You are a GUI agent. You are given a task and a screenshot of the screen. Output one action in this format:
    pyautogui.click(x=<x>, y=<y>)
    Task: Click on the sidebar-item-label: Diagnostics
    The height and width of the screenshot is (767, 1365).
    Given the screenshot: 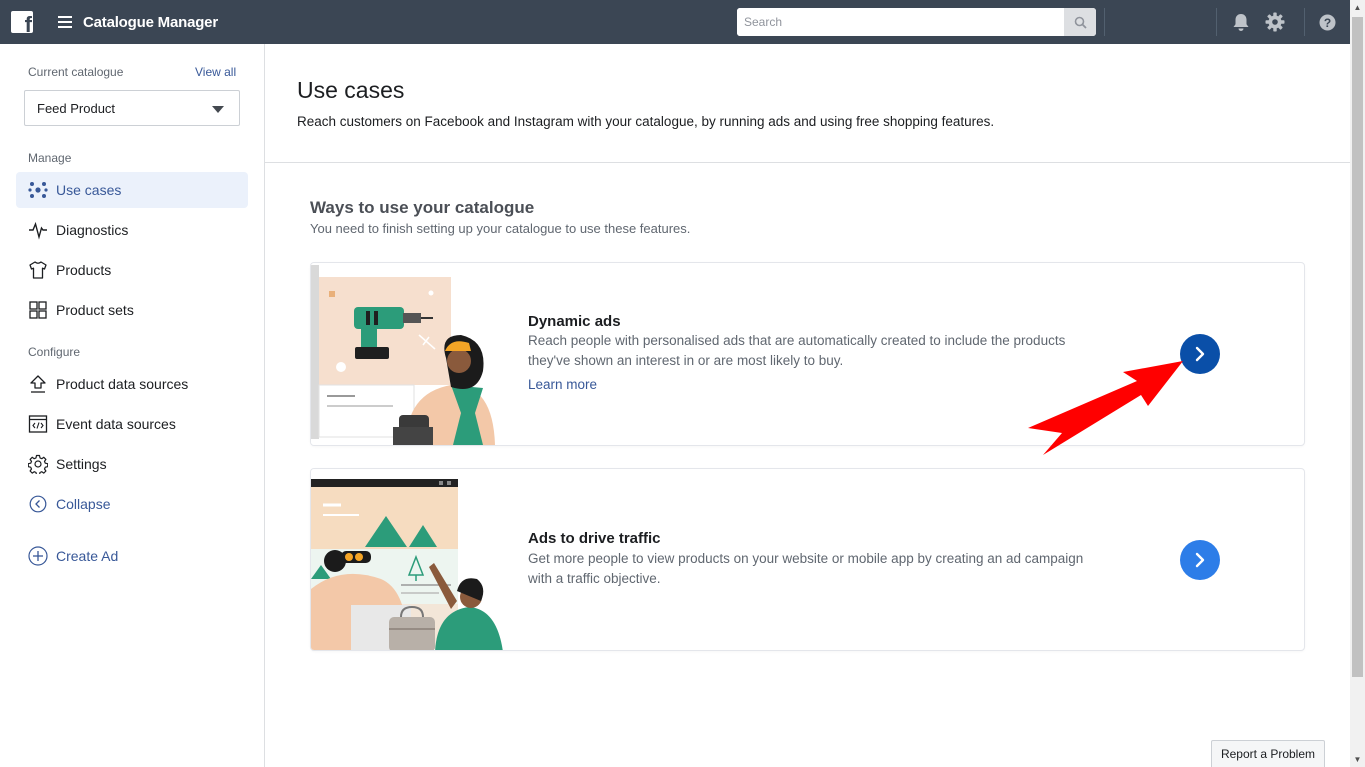 What is the action you would take?
    pyautogui.click(x=92, y=230)
    